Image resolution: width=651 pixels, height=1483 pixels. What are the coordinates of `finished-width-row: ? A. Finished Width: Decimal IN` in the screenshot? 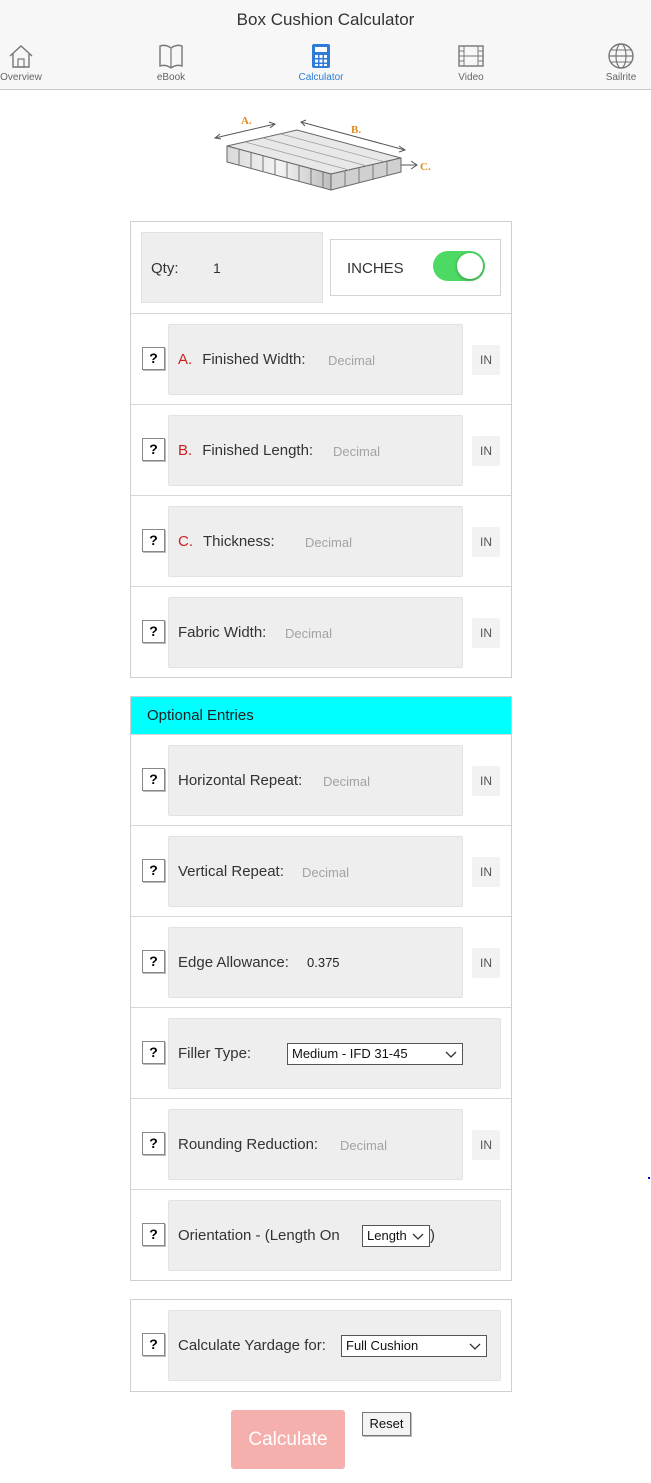 It's located at (321, 358).